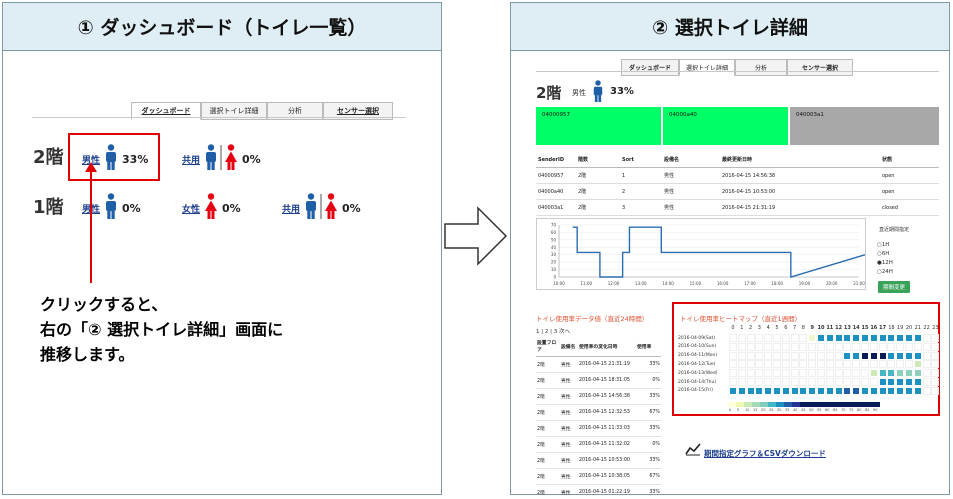 This screenshot has height=499, width=953. What do you see at coordinates (847, 328) in the screenshot?
I see `heatmap-hour-label: 13` at bounding box center [847, 328].